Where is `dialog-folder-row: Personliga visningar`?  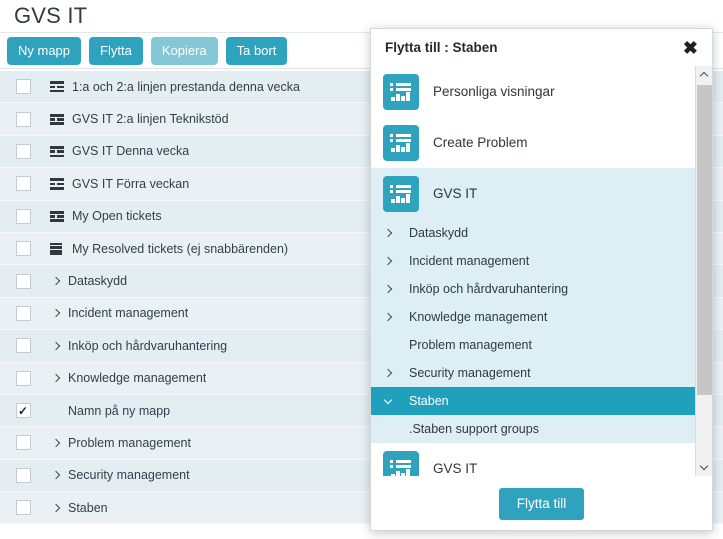 dialog-folder-row: Personliga visningar is located at coordinates (533, 91).